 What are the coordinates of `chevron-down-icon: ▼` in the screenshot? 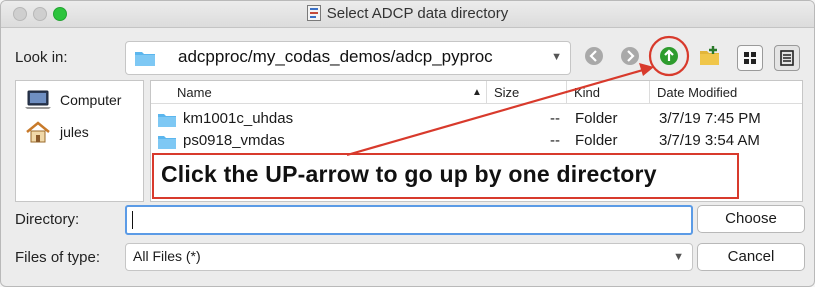 It's located at (678, 257).